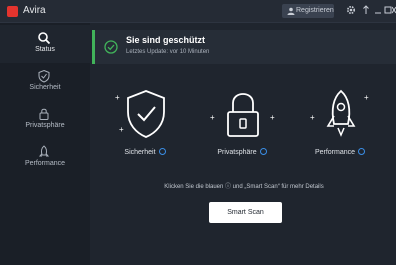 This screenshot has height=268, width=401. Describe the element at coordinates (45, 87) in the screenshot. I see `sidebar-item-label: Sicherheit` at that location.